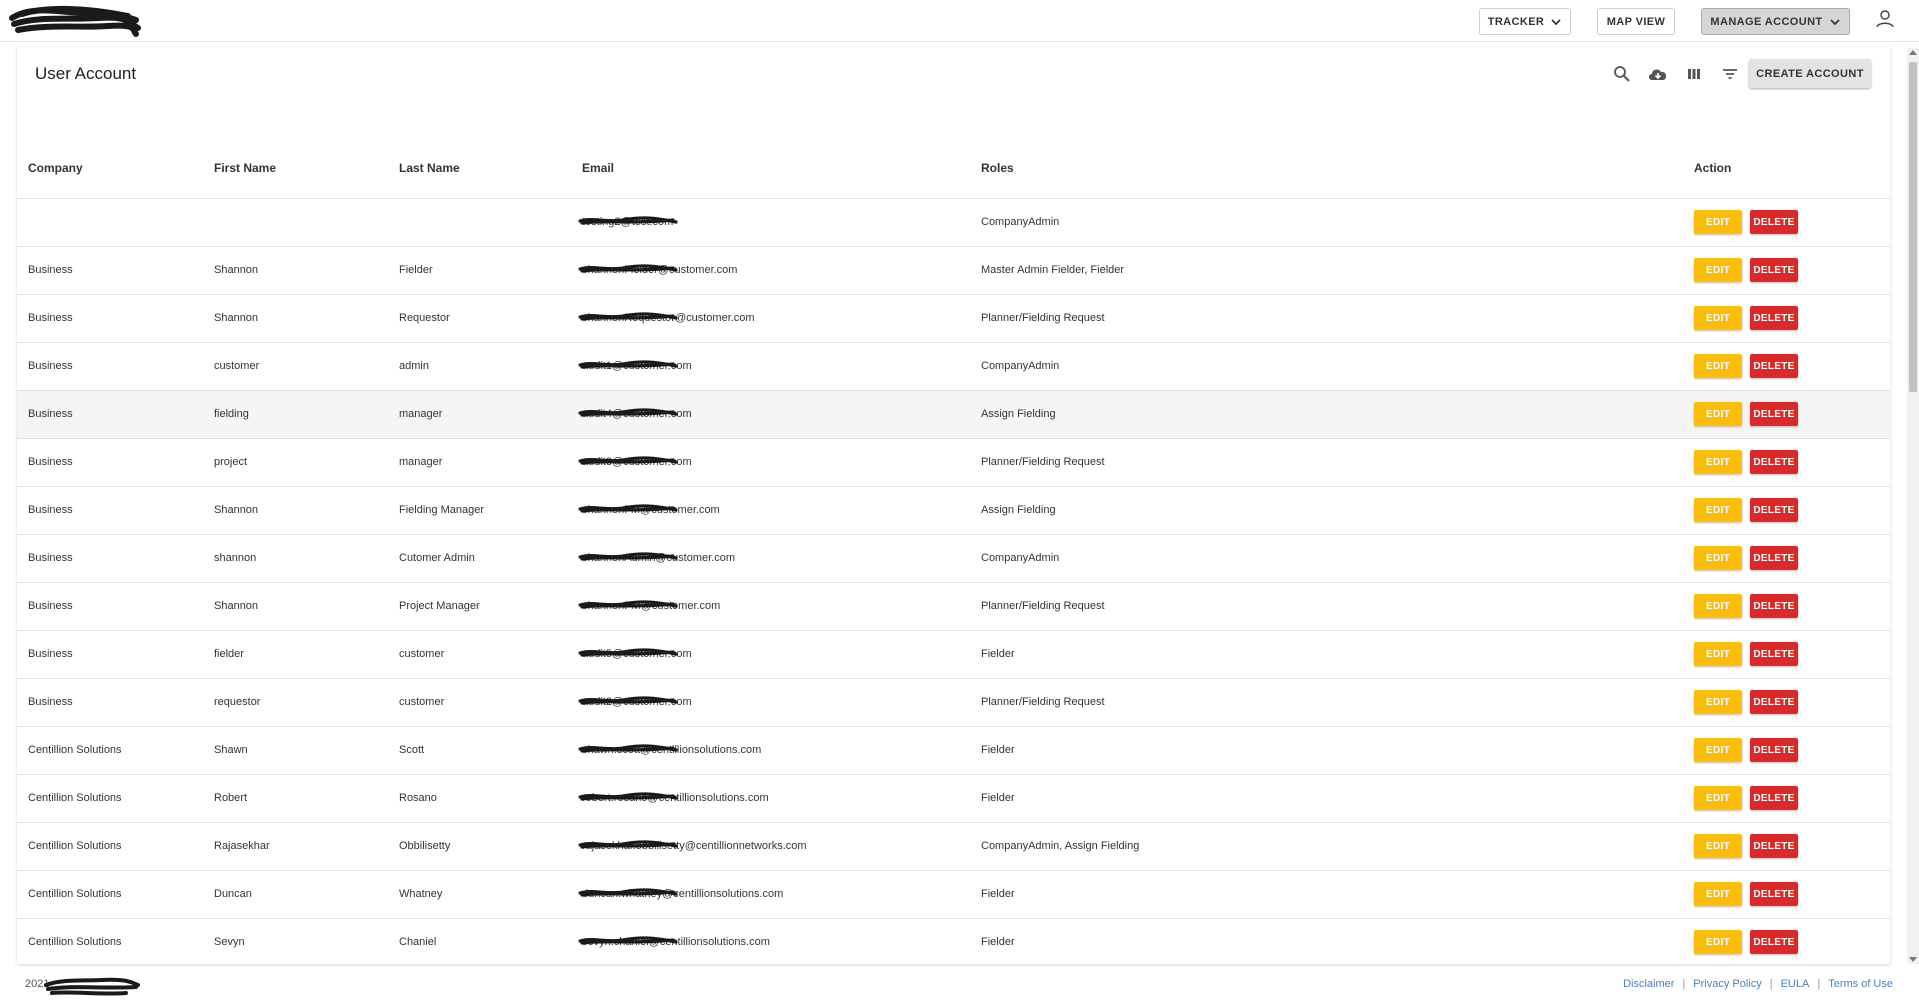 Image resolution: width=1919 pixels, height=1005 pixels. Describe the element at coordinates (490, 270) in the screenshot. I see `cell-last-name: Fielder` at that location.